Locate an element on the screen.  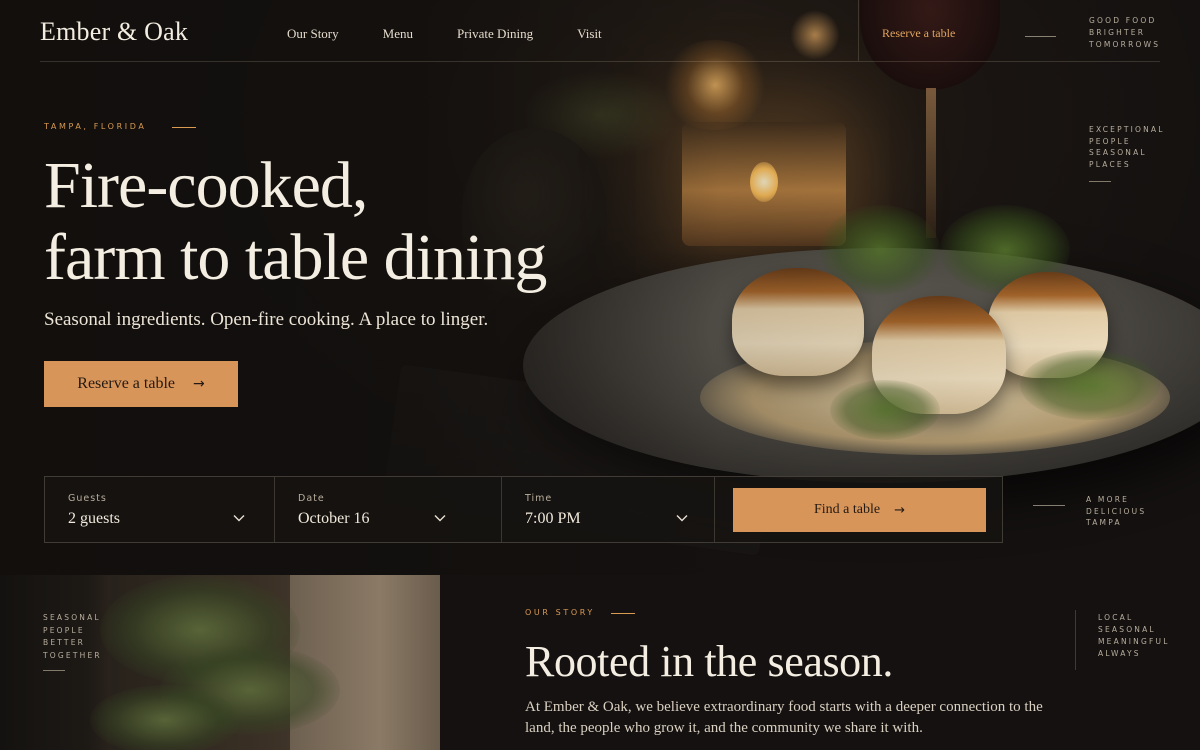
booking-side-words: A MORE DELICIOUS TAMPA is located at coordinates (1116, 511).